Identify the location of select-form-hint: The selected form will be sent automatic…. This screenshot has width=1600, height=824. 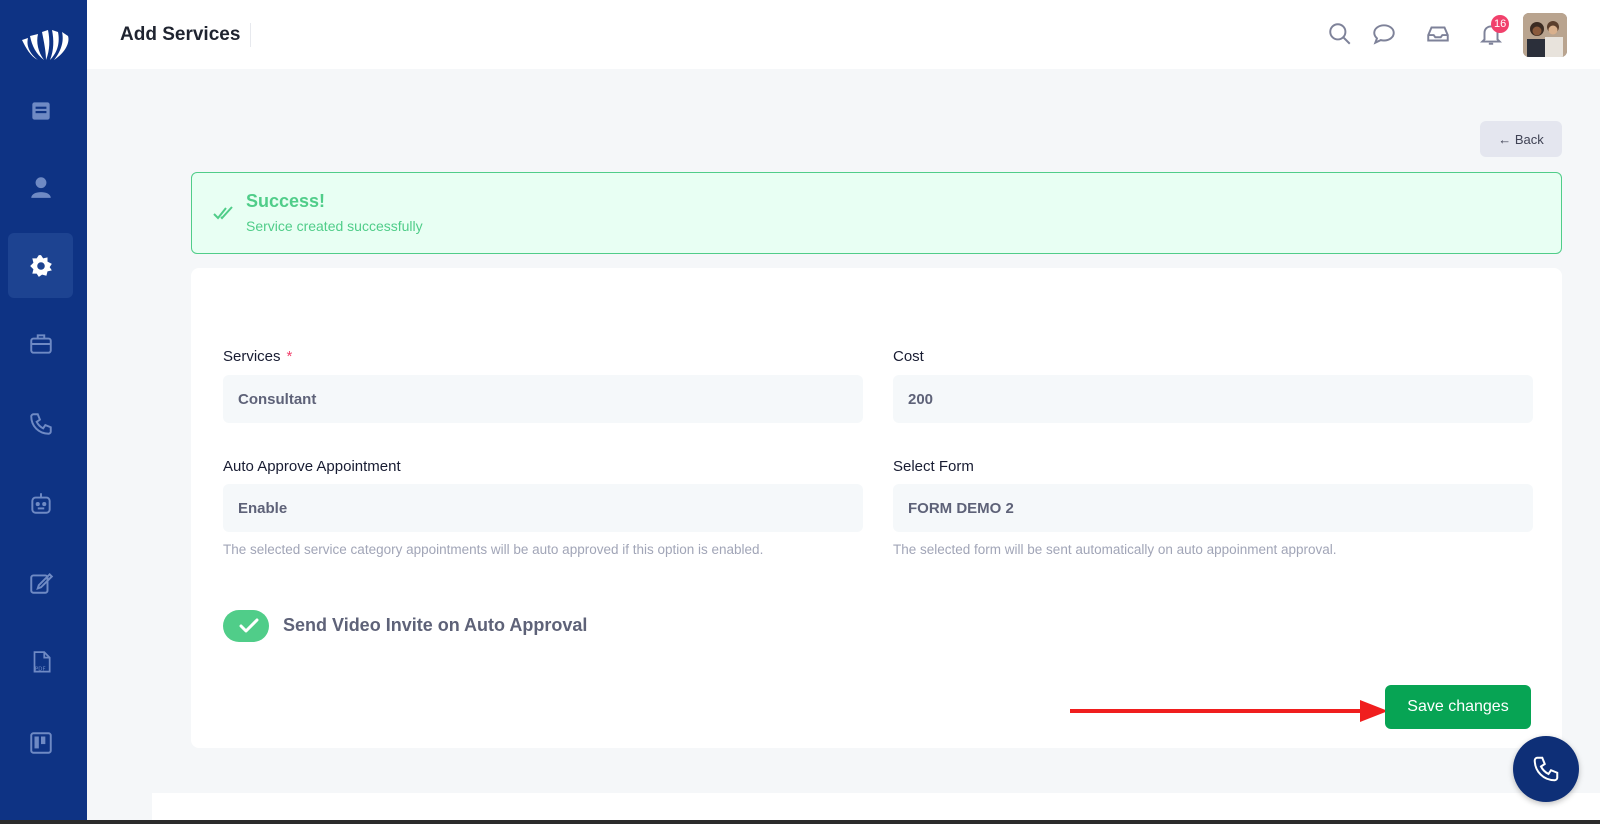
(1115, 549).